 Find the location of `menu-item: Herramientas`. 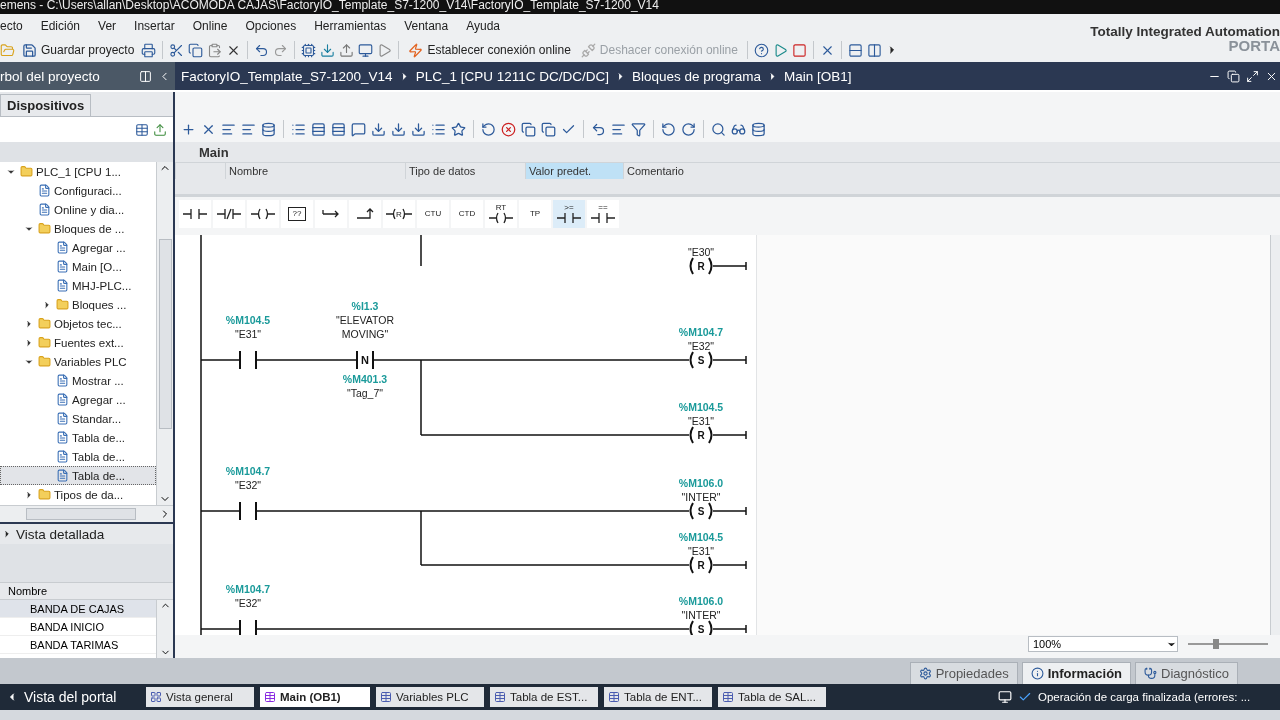

menu-item: Herramientas is located at coordinates (350, 26).